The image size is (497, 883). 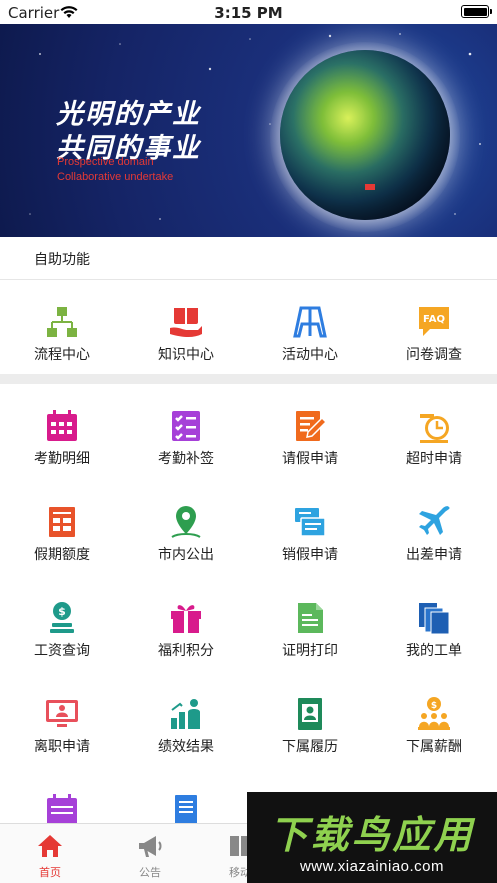 What do you see at coordinates (248, 258) in the screenshot?
I see `section-header: 自助功能` at bounding box center [248, 258].